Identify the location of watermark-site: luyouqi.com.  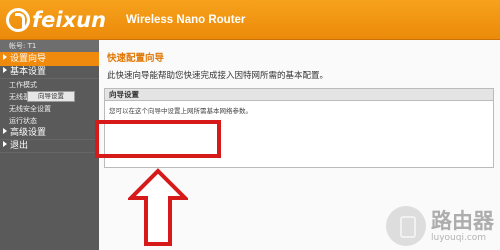
(459, 238).